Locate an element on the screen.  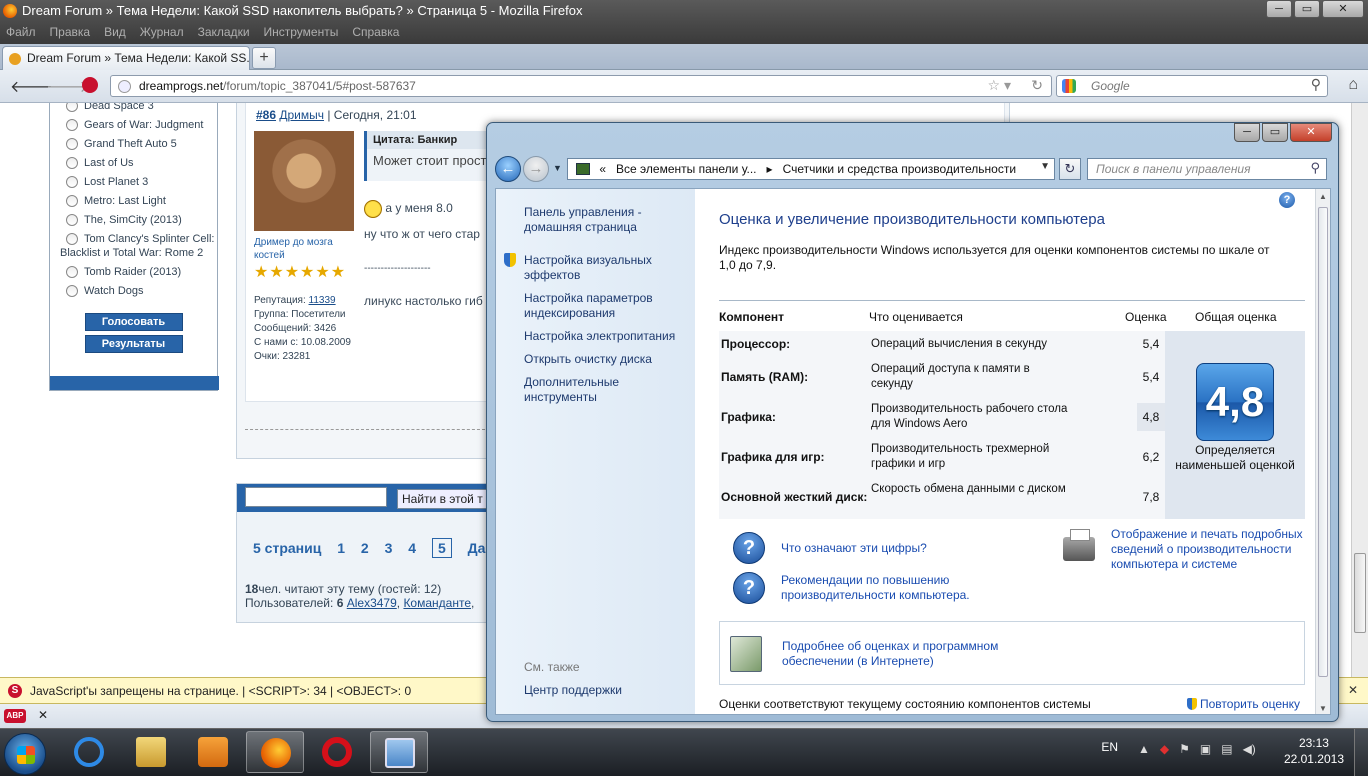
antivirus-icon: ◆ is located at coordinates (1164, 750).